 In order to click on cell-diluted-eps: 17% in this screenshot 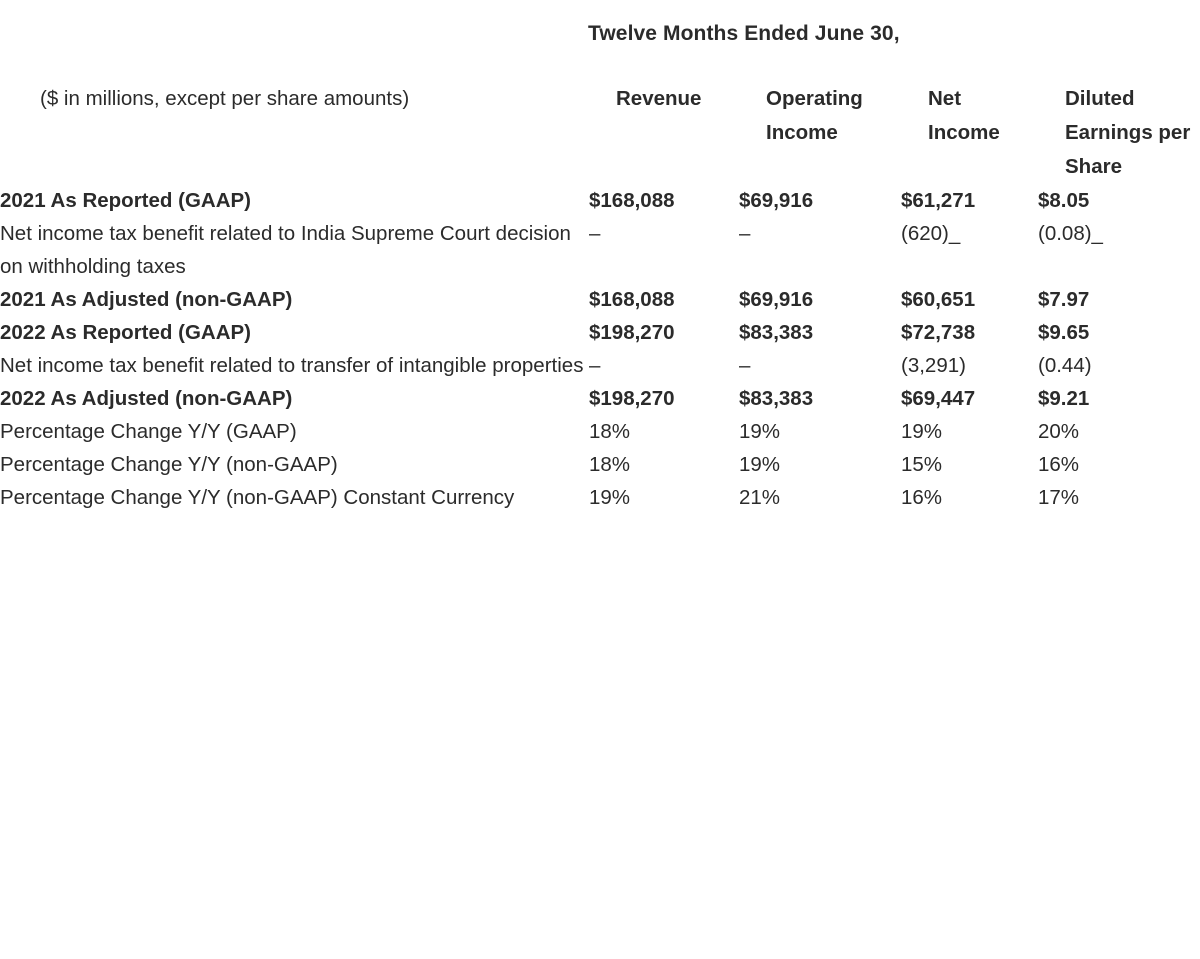, I will do `click(1059, 497)`.